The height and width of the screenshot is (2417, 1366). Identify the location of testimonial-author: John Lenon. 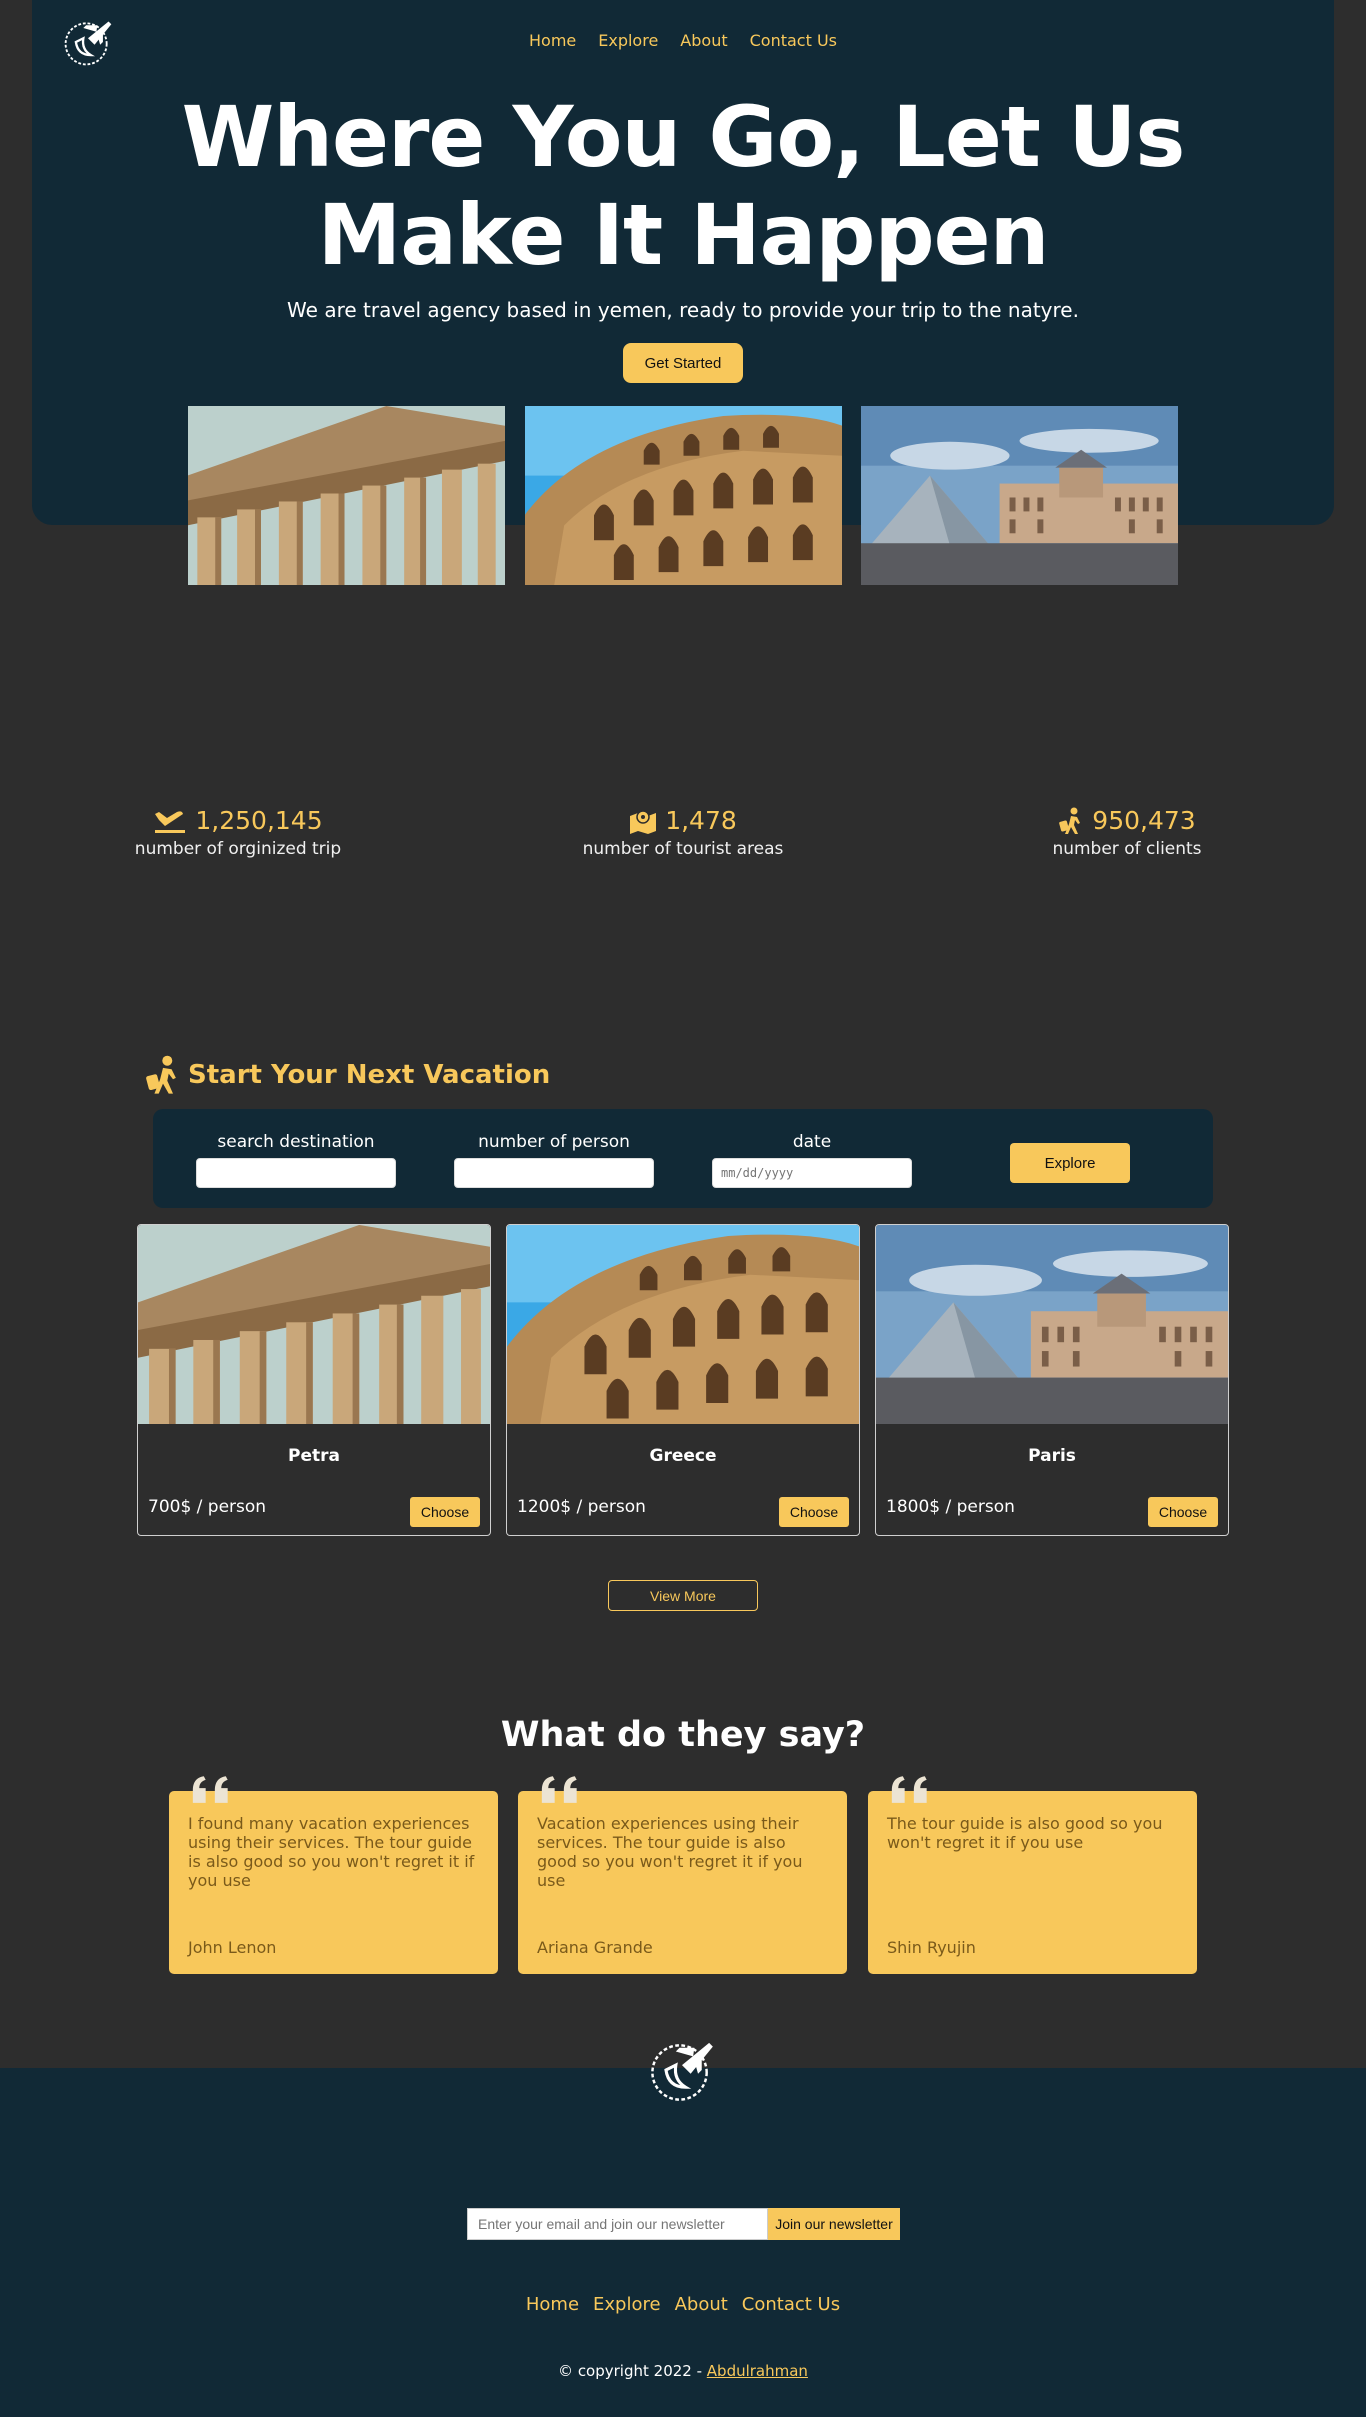
(232, 1947).